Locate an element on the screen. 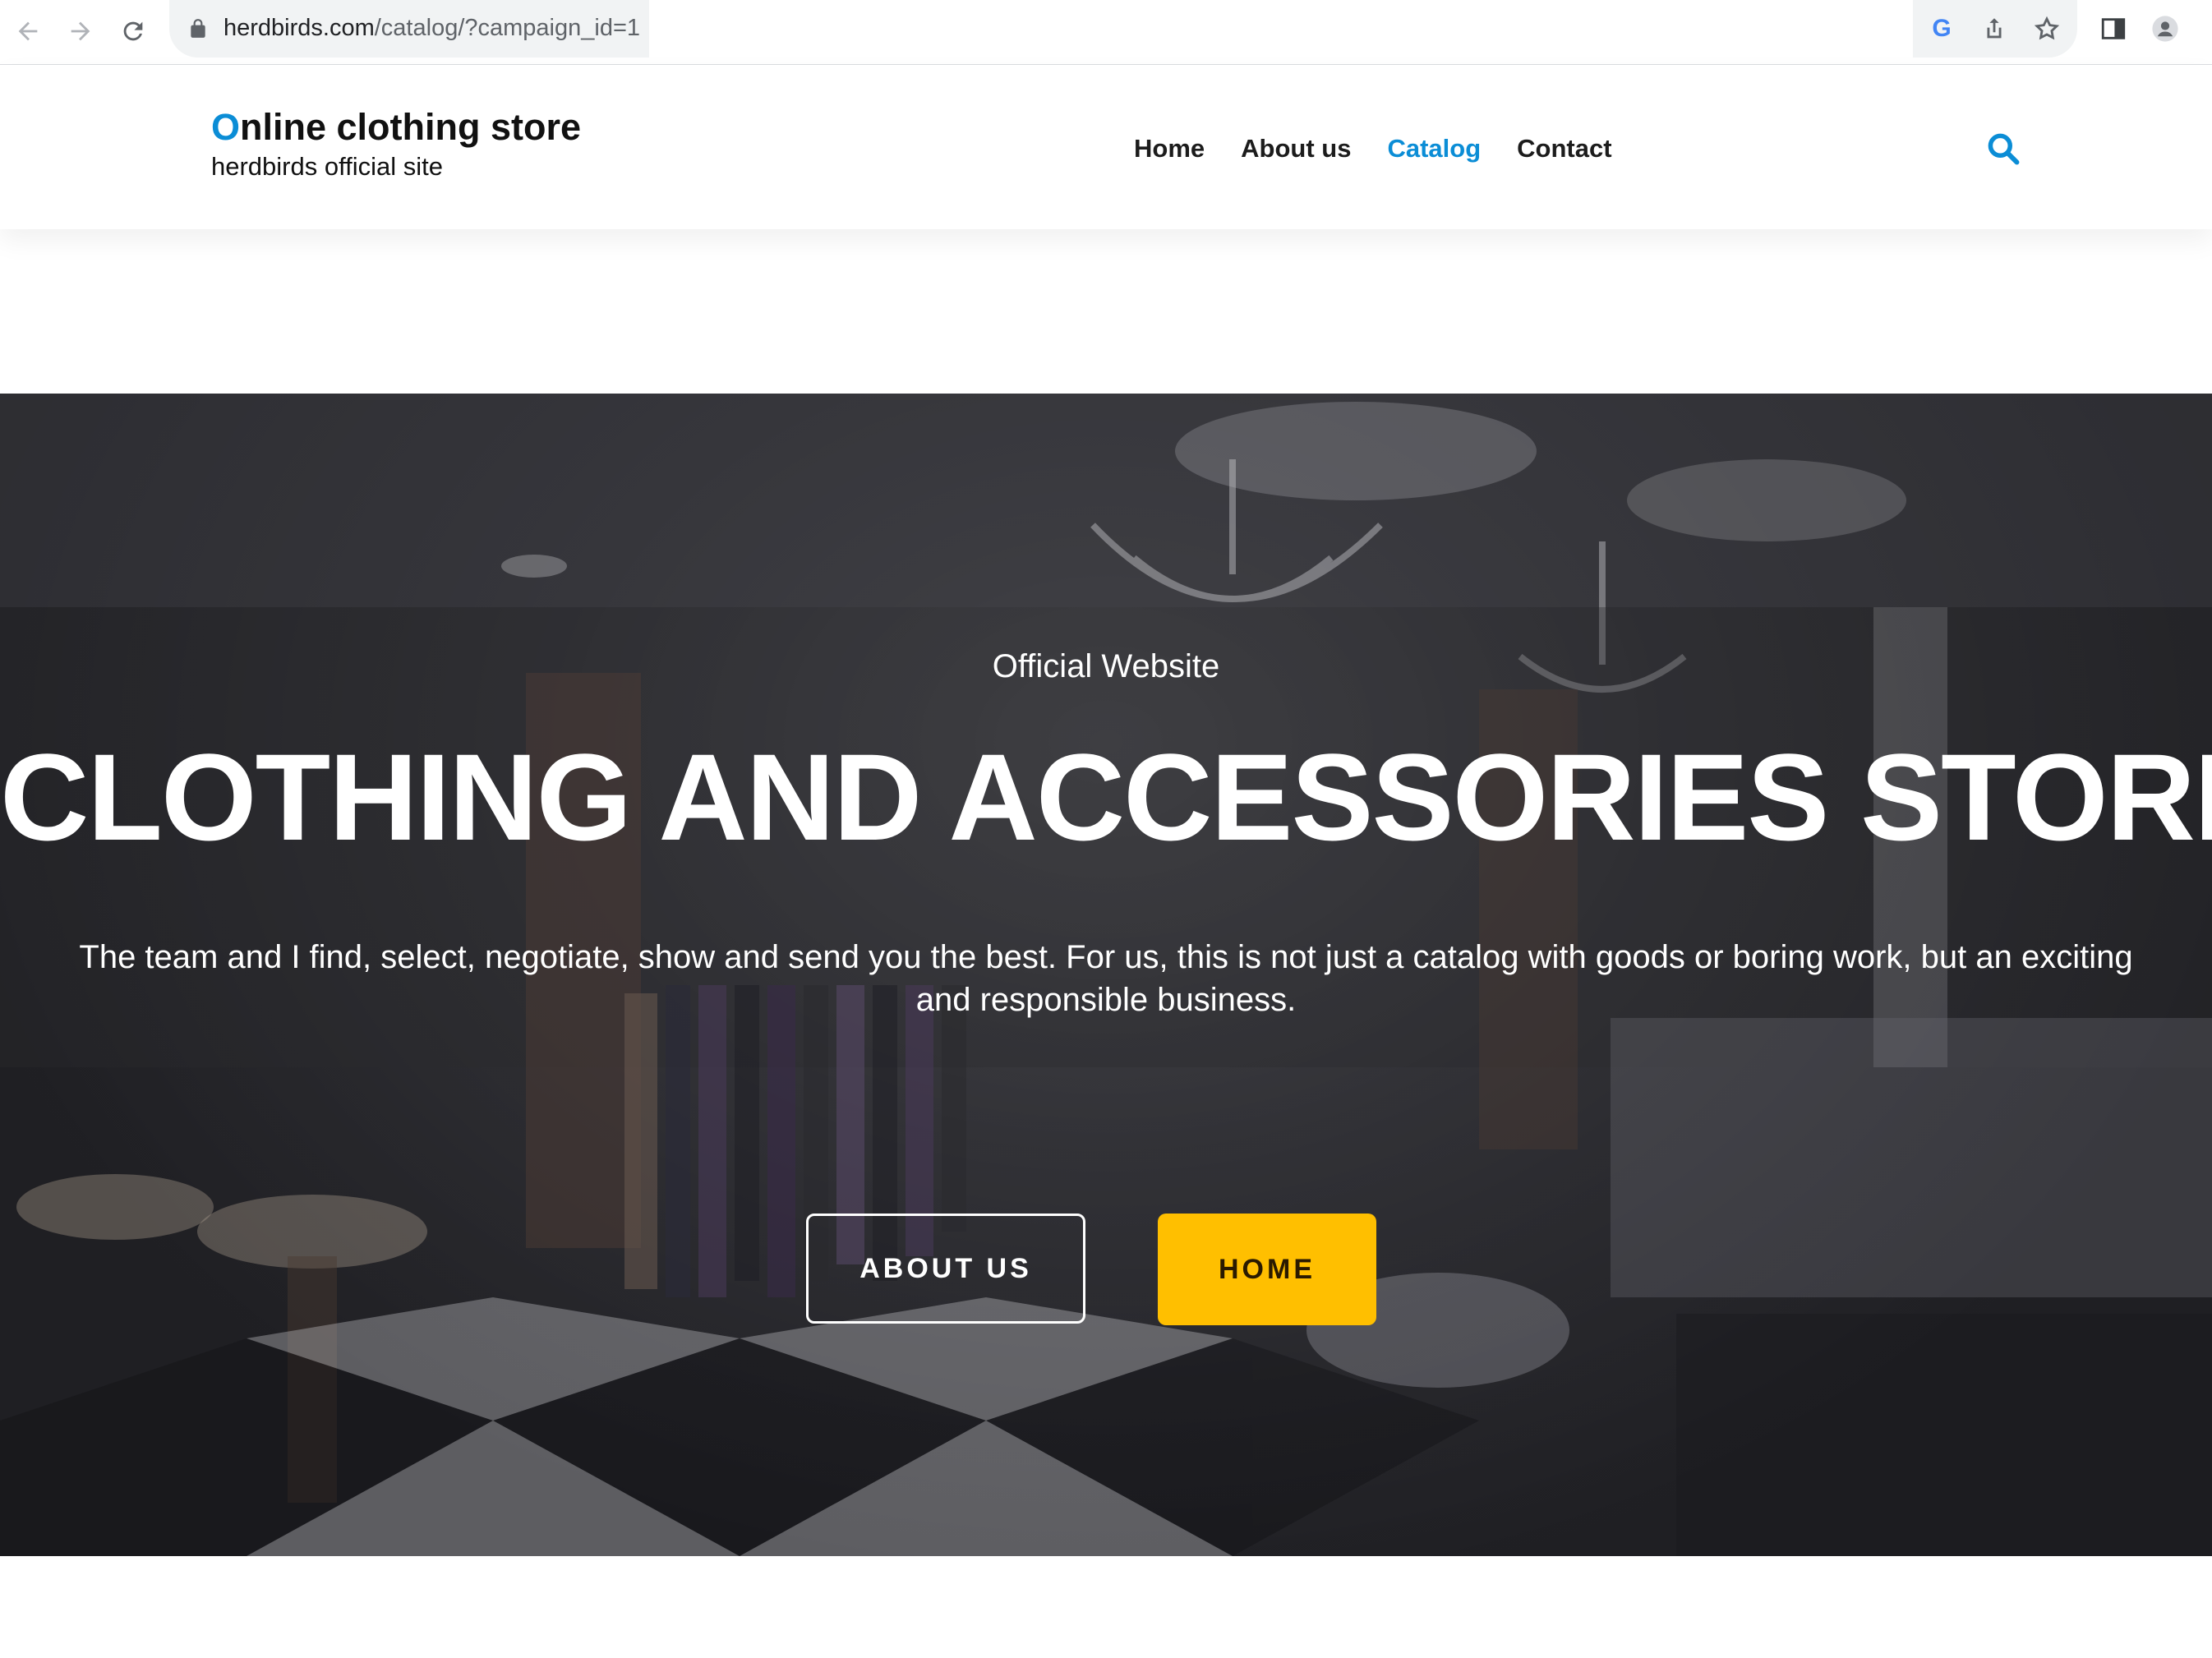  url-path: /catalog/?campaign_id=1 is located at coordinates (507, 28).